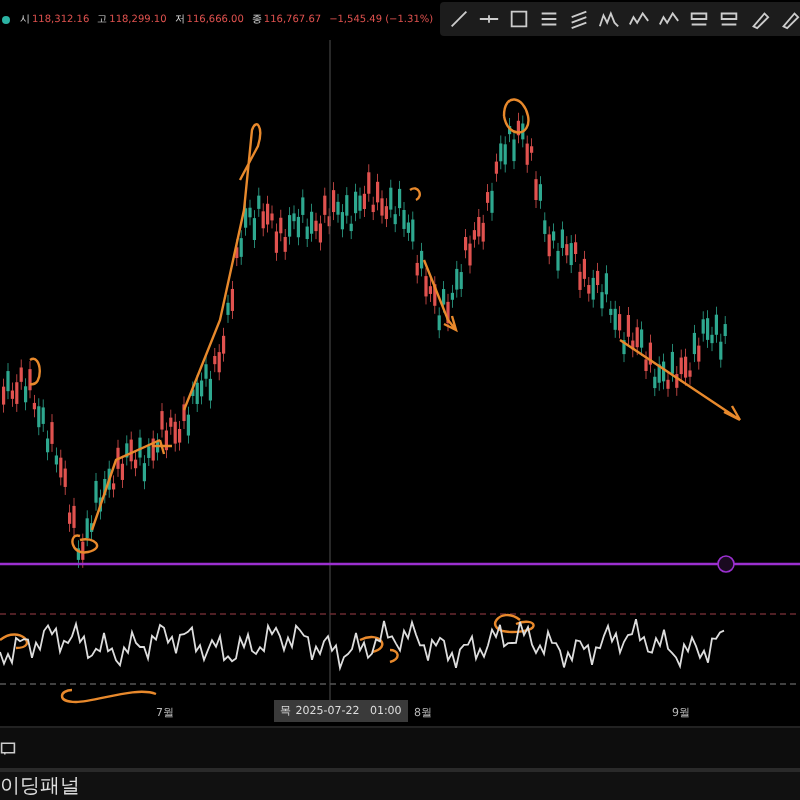  I want to click on panel-icon, so click(8, 748).